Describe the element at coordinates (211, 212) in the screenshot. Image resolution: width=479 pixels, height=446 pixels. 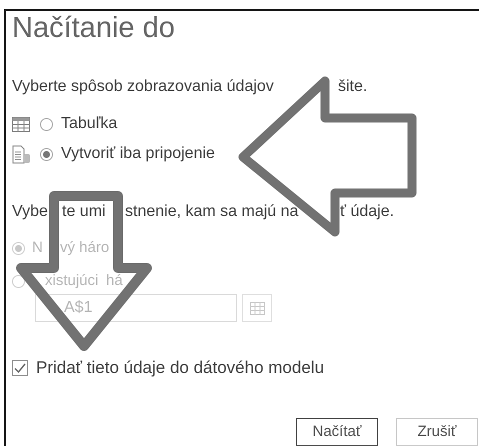
I see `section-prompt: stnenie, kam sa majú na` at that location.